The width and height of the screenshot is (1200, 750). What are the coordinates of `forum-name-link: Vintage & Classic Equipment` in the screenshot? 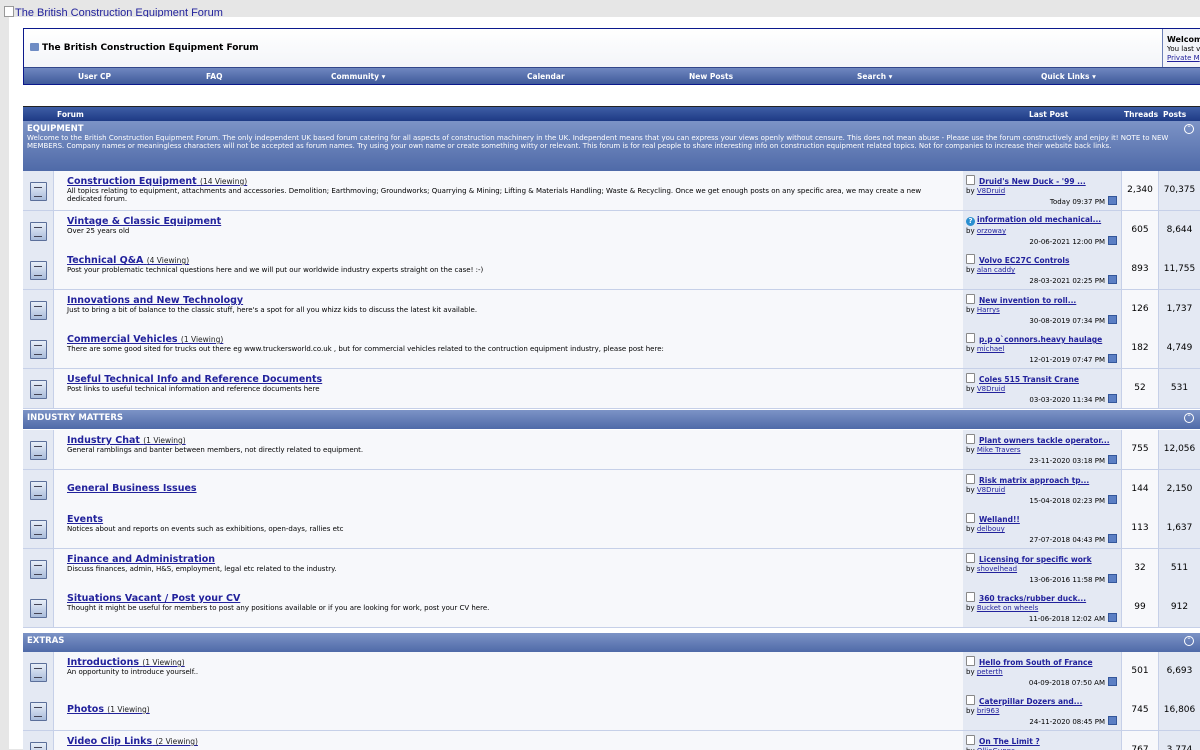 It's located at (144, 221).